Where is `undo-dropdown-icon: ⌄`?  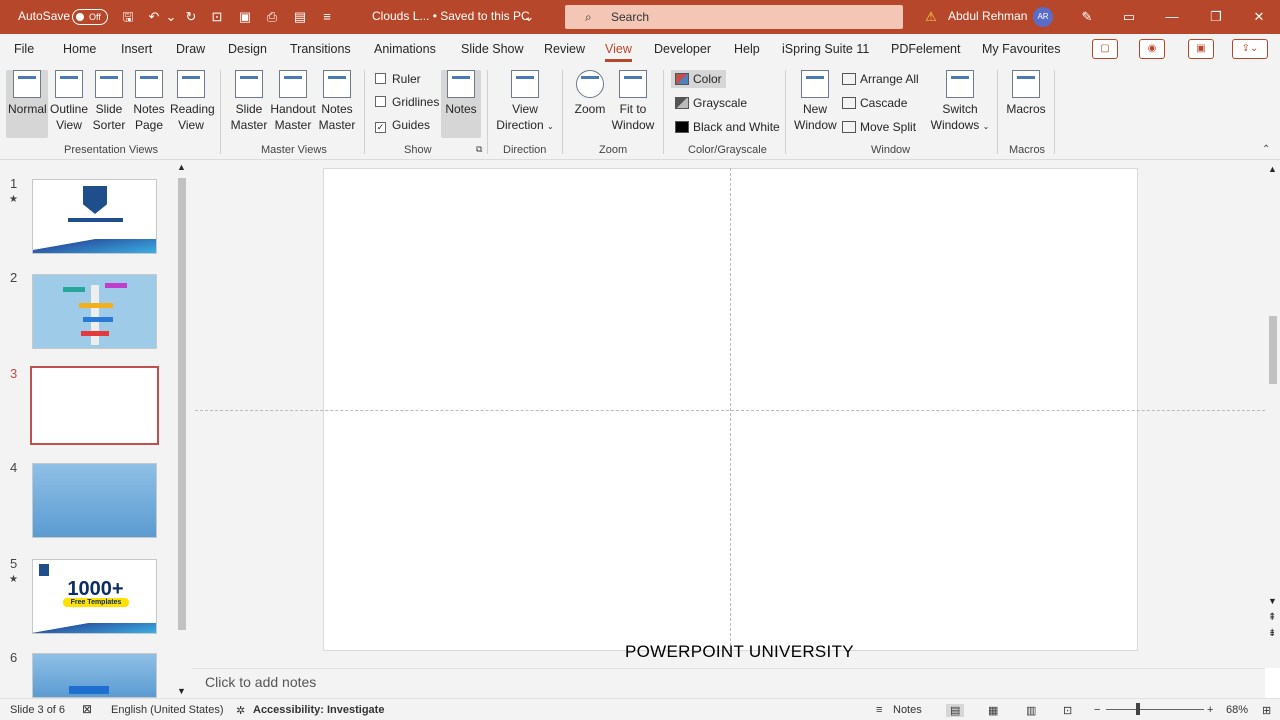 undo-dropdown-icon: ⌄ is located at coordinates (171, 17).